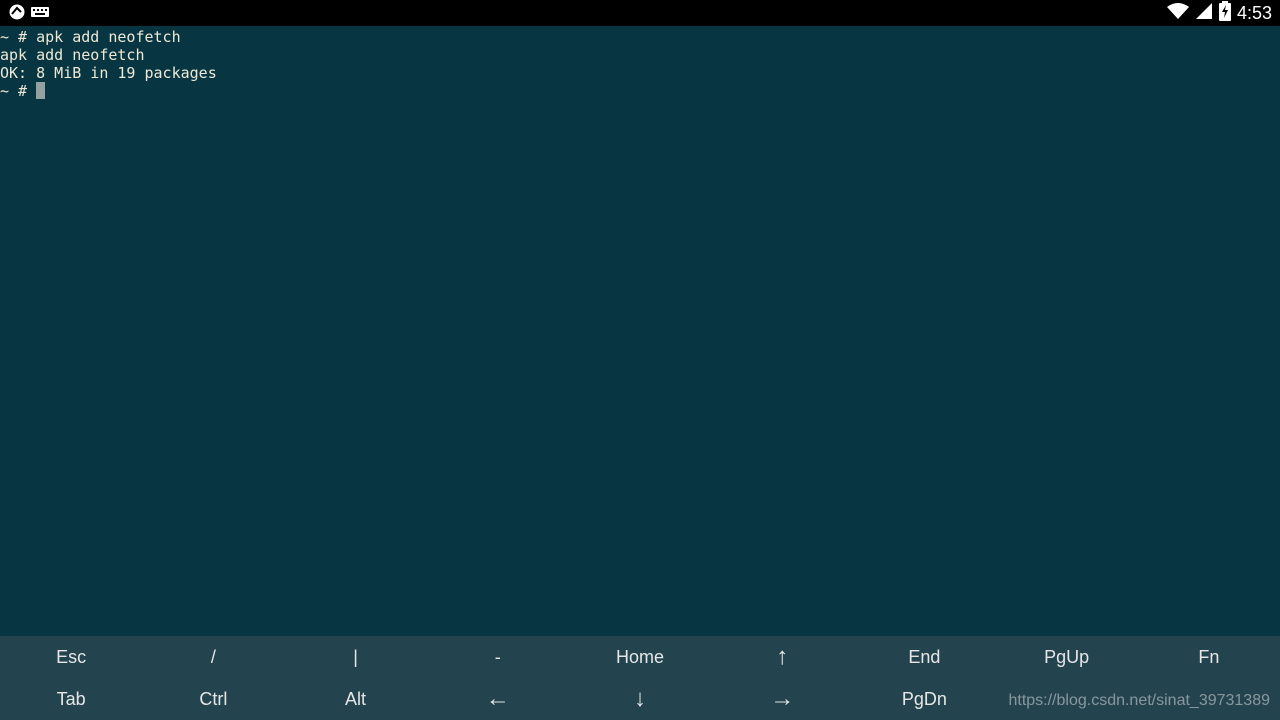 The image size is (1280, 720). Describe the element at coordinates (40, 14) in the screenshot. I see `keyboard-icon` at that location.